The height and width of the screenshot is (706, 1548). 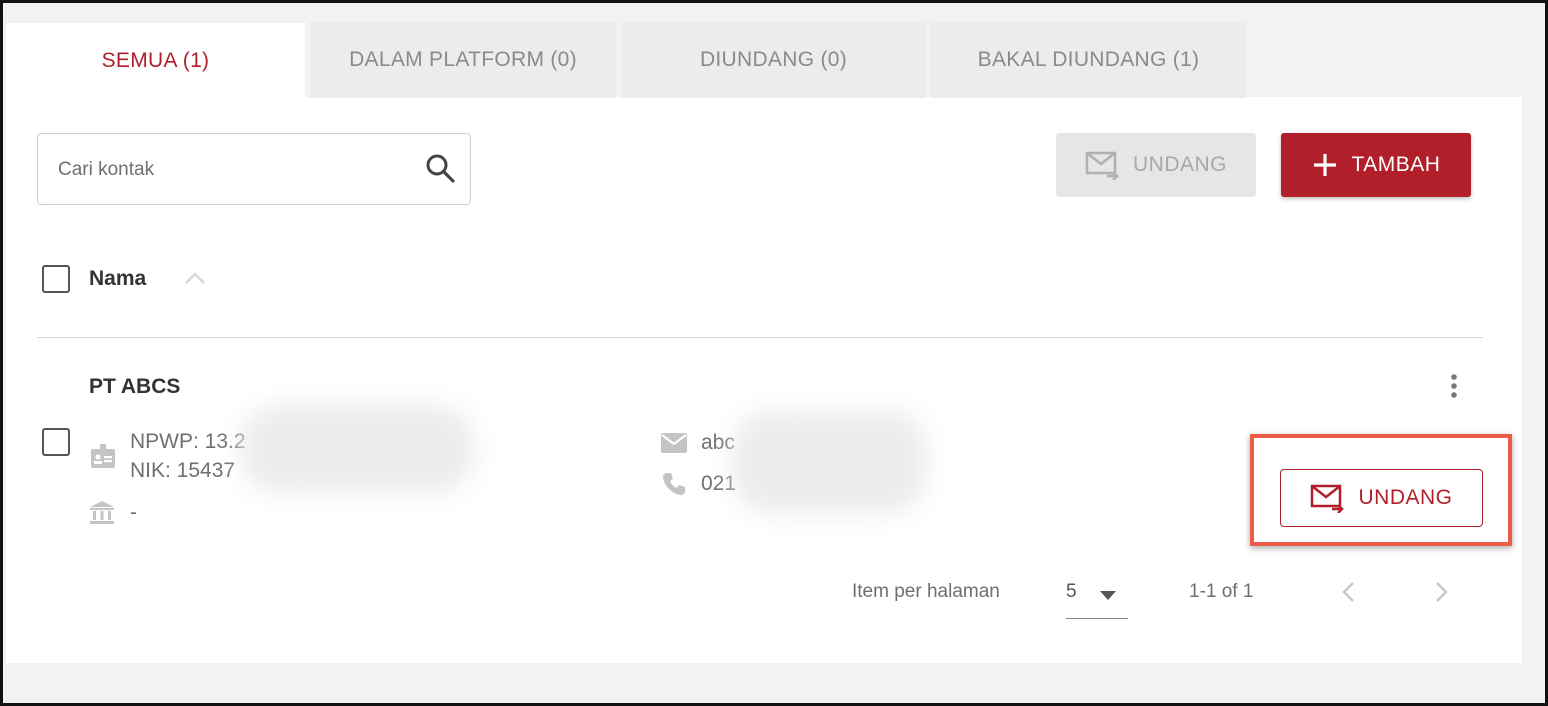 I want to click on add-contact-label: TAMBAH, so click(x=1396, y=164).